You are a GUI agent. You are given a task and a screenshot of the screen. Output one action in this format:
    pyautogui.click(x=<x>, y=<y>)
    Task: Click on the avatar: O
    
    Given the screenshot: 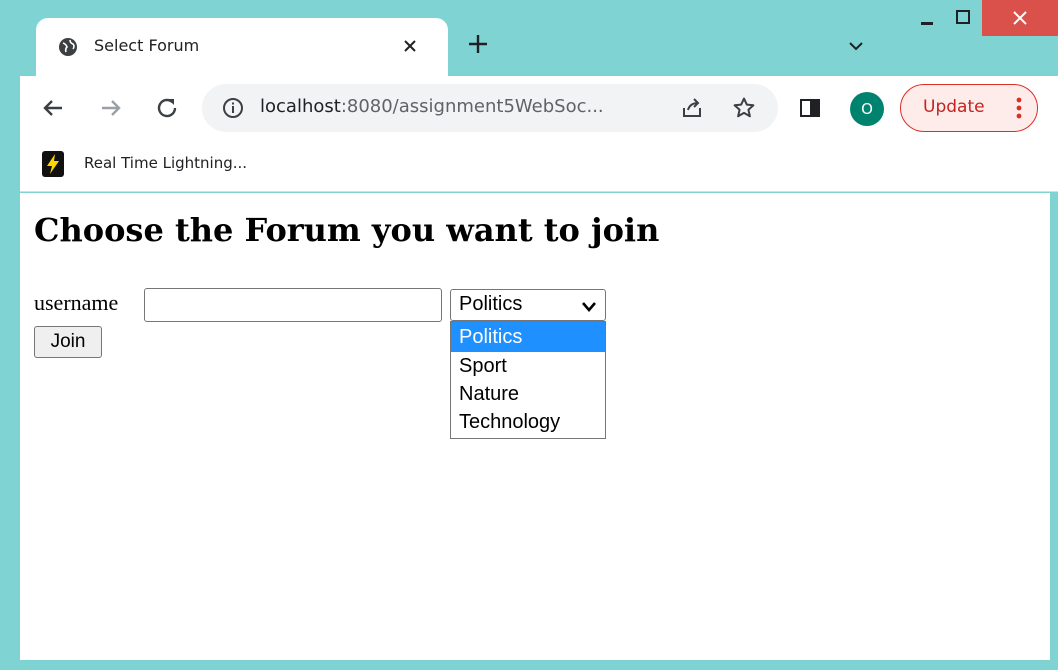 What is the action you would take?
    pyautogui.click(x=867, y=109)
    